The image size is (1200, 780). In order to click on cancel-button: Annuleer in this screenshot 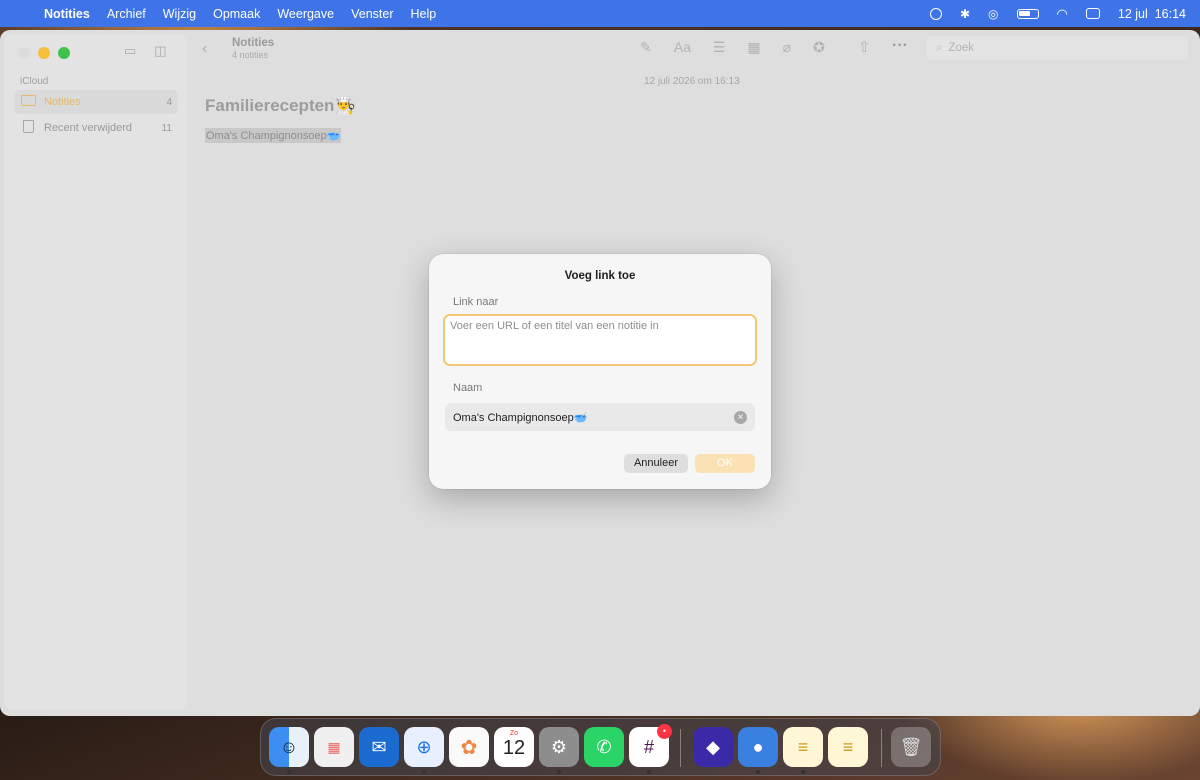, I will do `click(656, 463)`.